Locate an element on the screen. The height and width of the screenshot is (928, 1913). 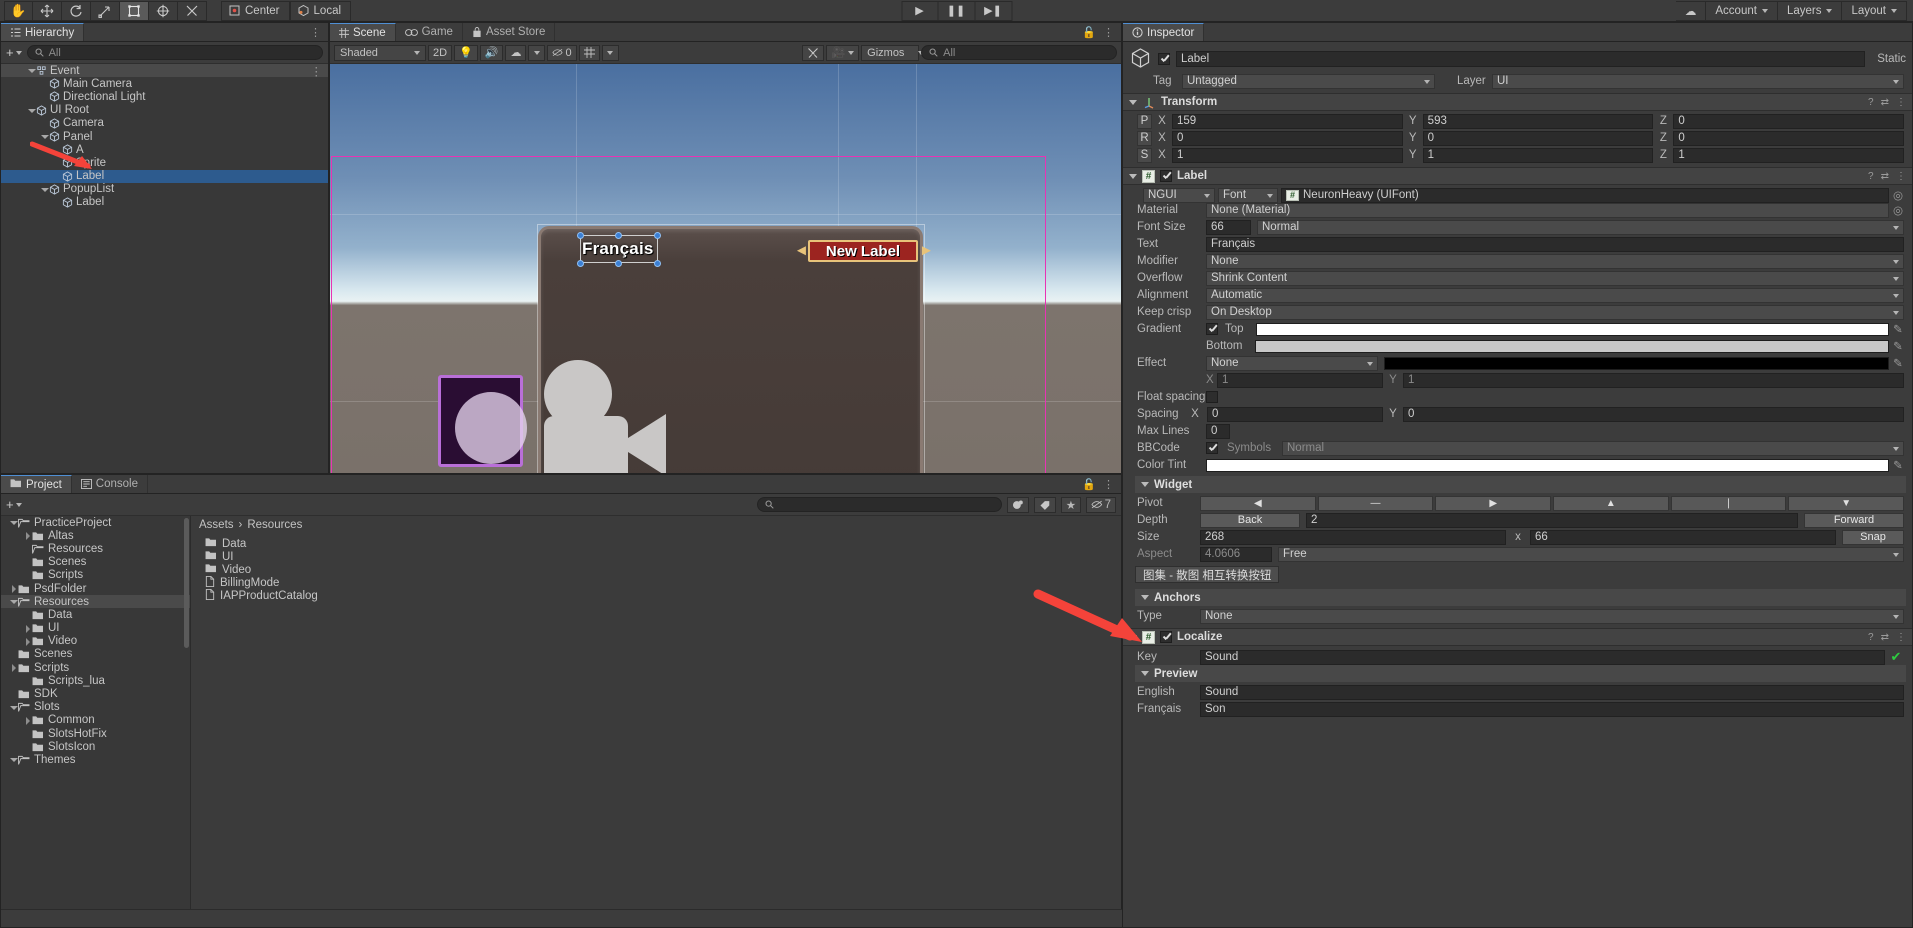
rotate-tool-button is located at coordinates (76, 10).